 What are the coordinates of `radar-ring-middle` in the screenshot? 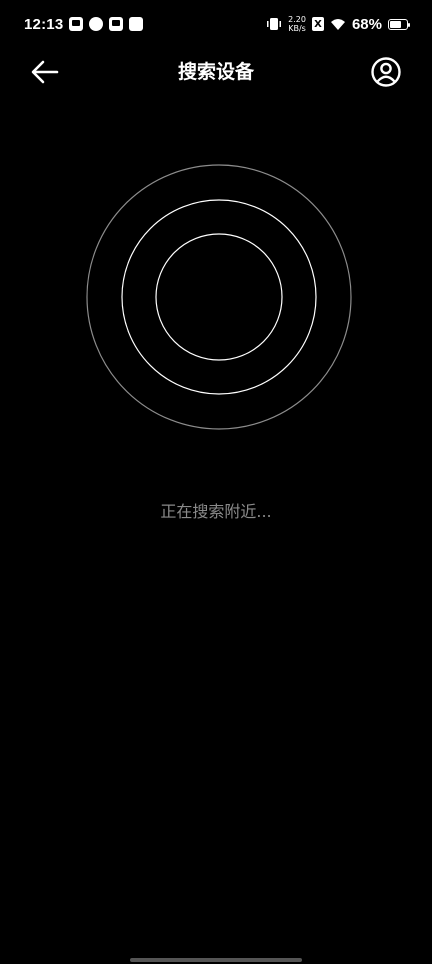 It's located at (219, 297).